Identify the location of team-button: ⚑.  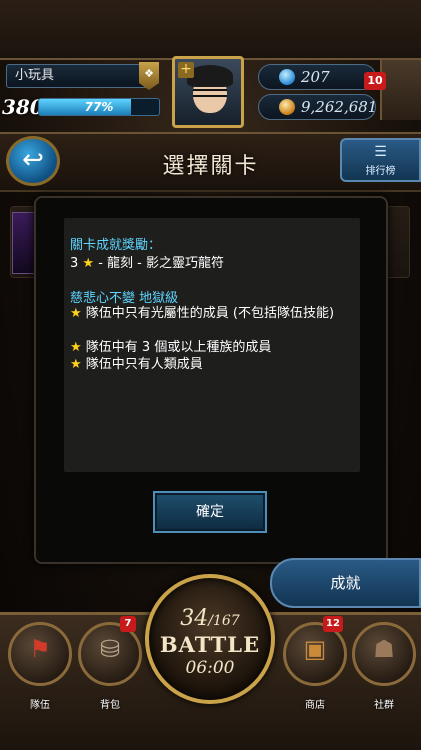
(40, 654).